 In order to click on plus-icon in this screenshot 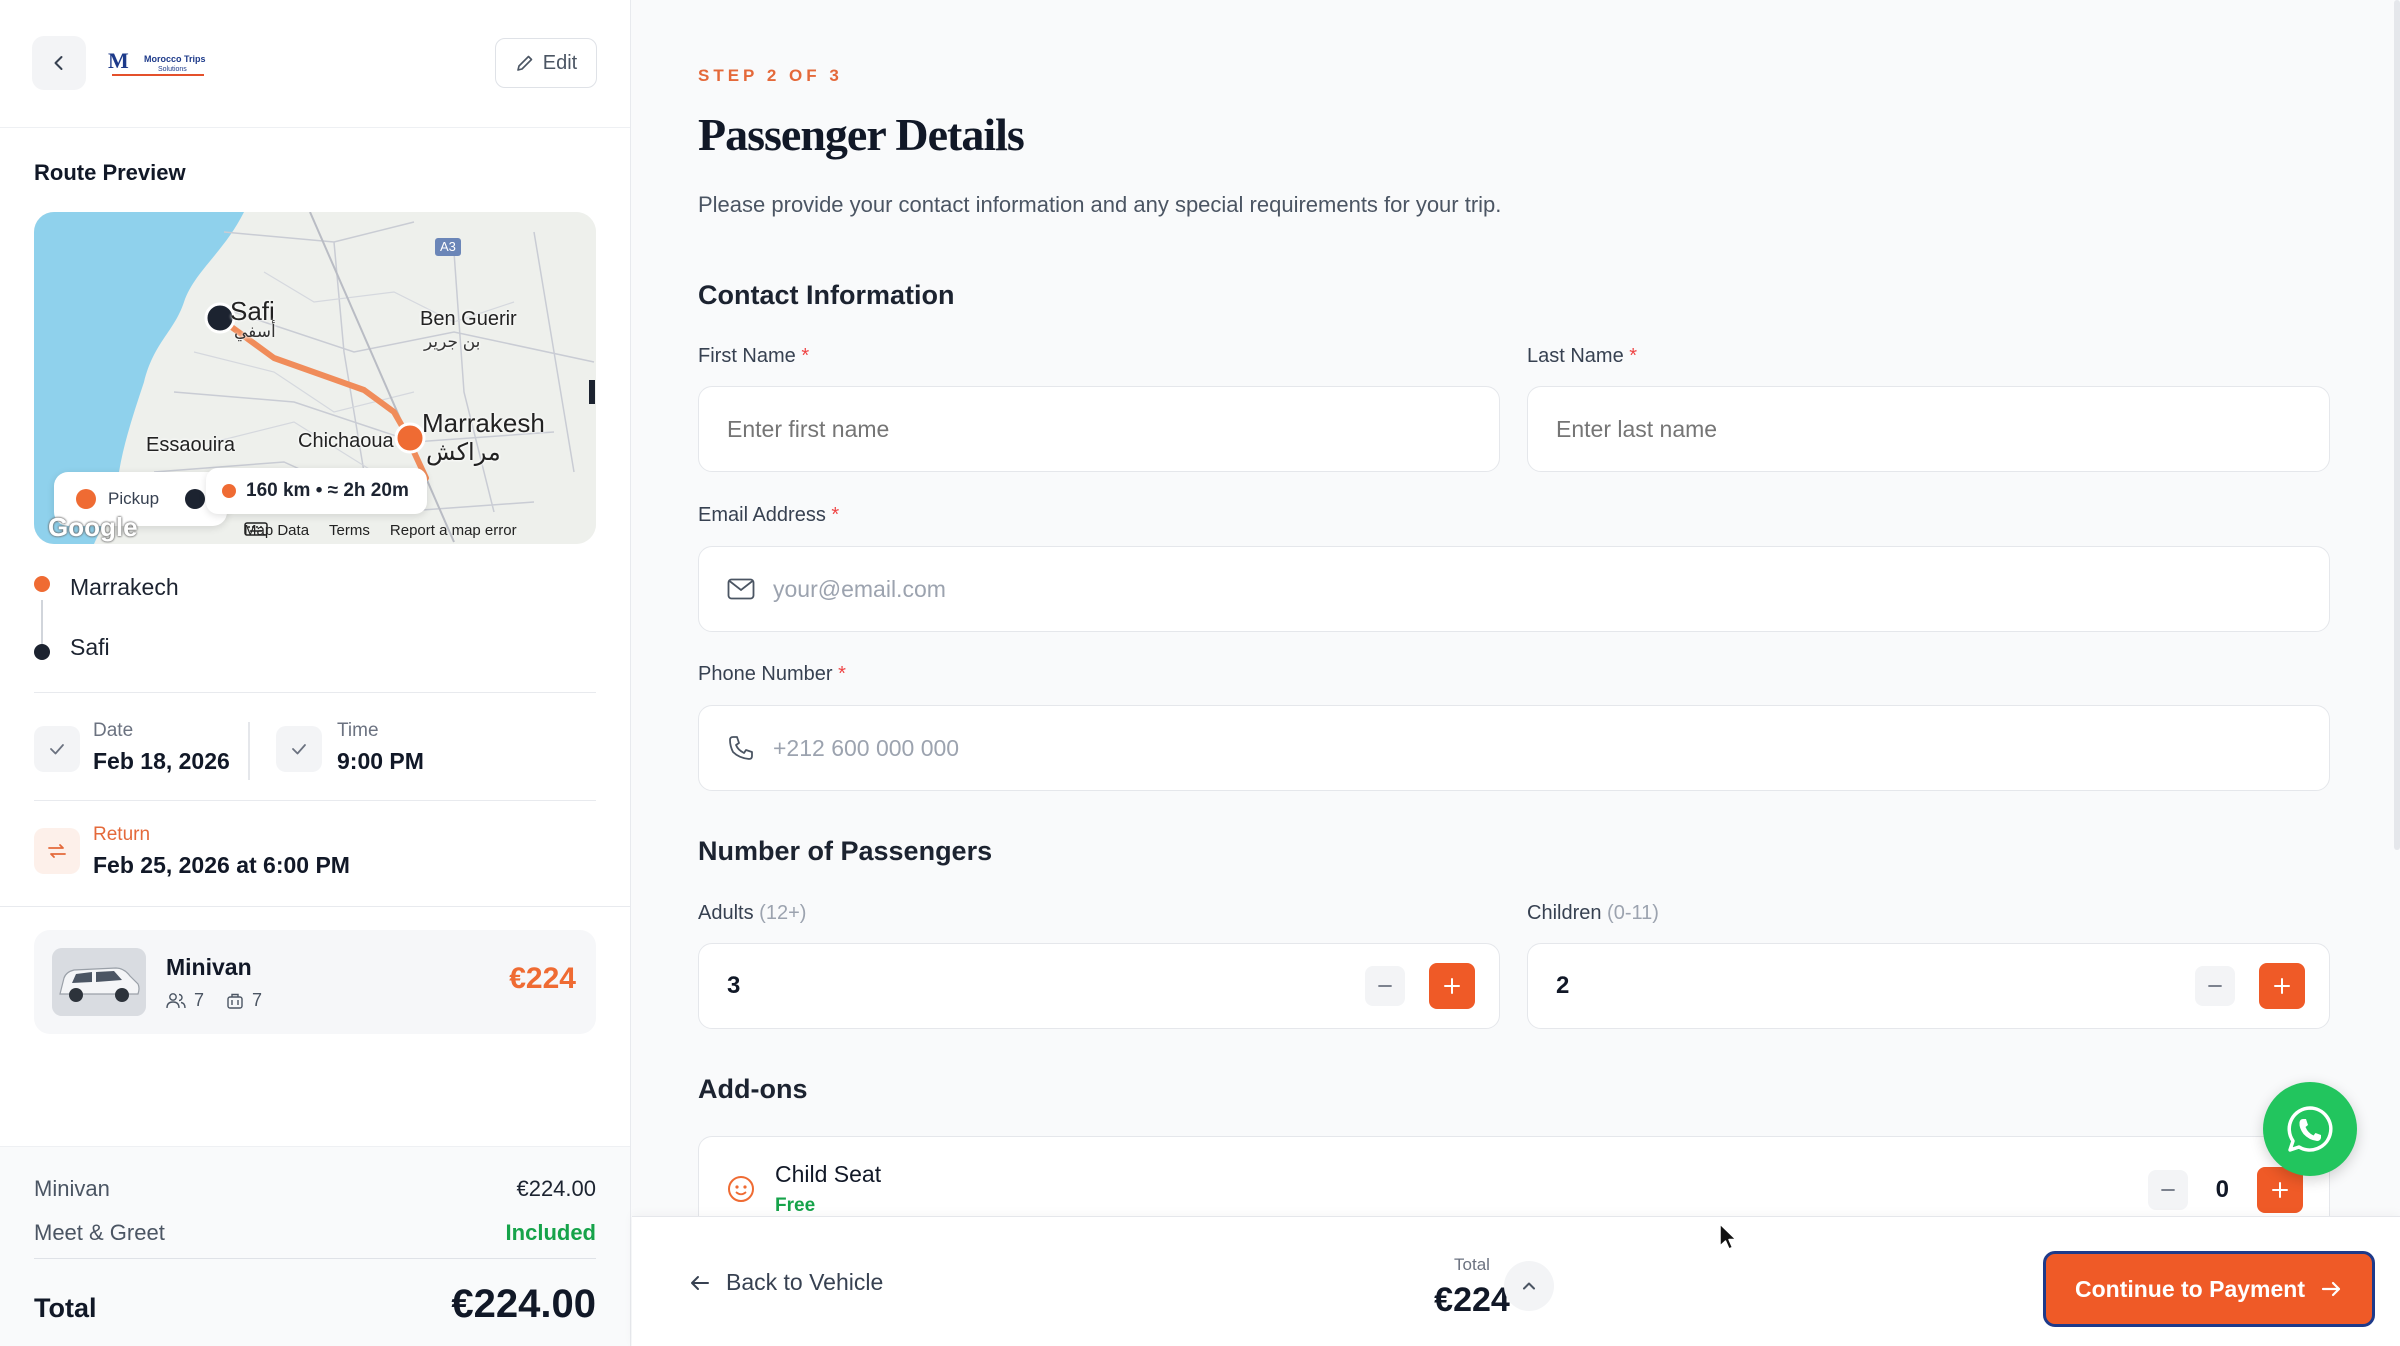, I will do `click(2282, 986)`.